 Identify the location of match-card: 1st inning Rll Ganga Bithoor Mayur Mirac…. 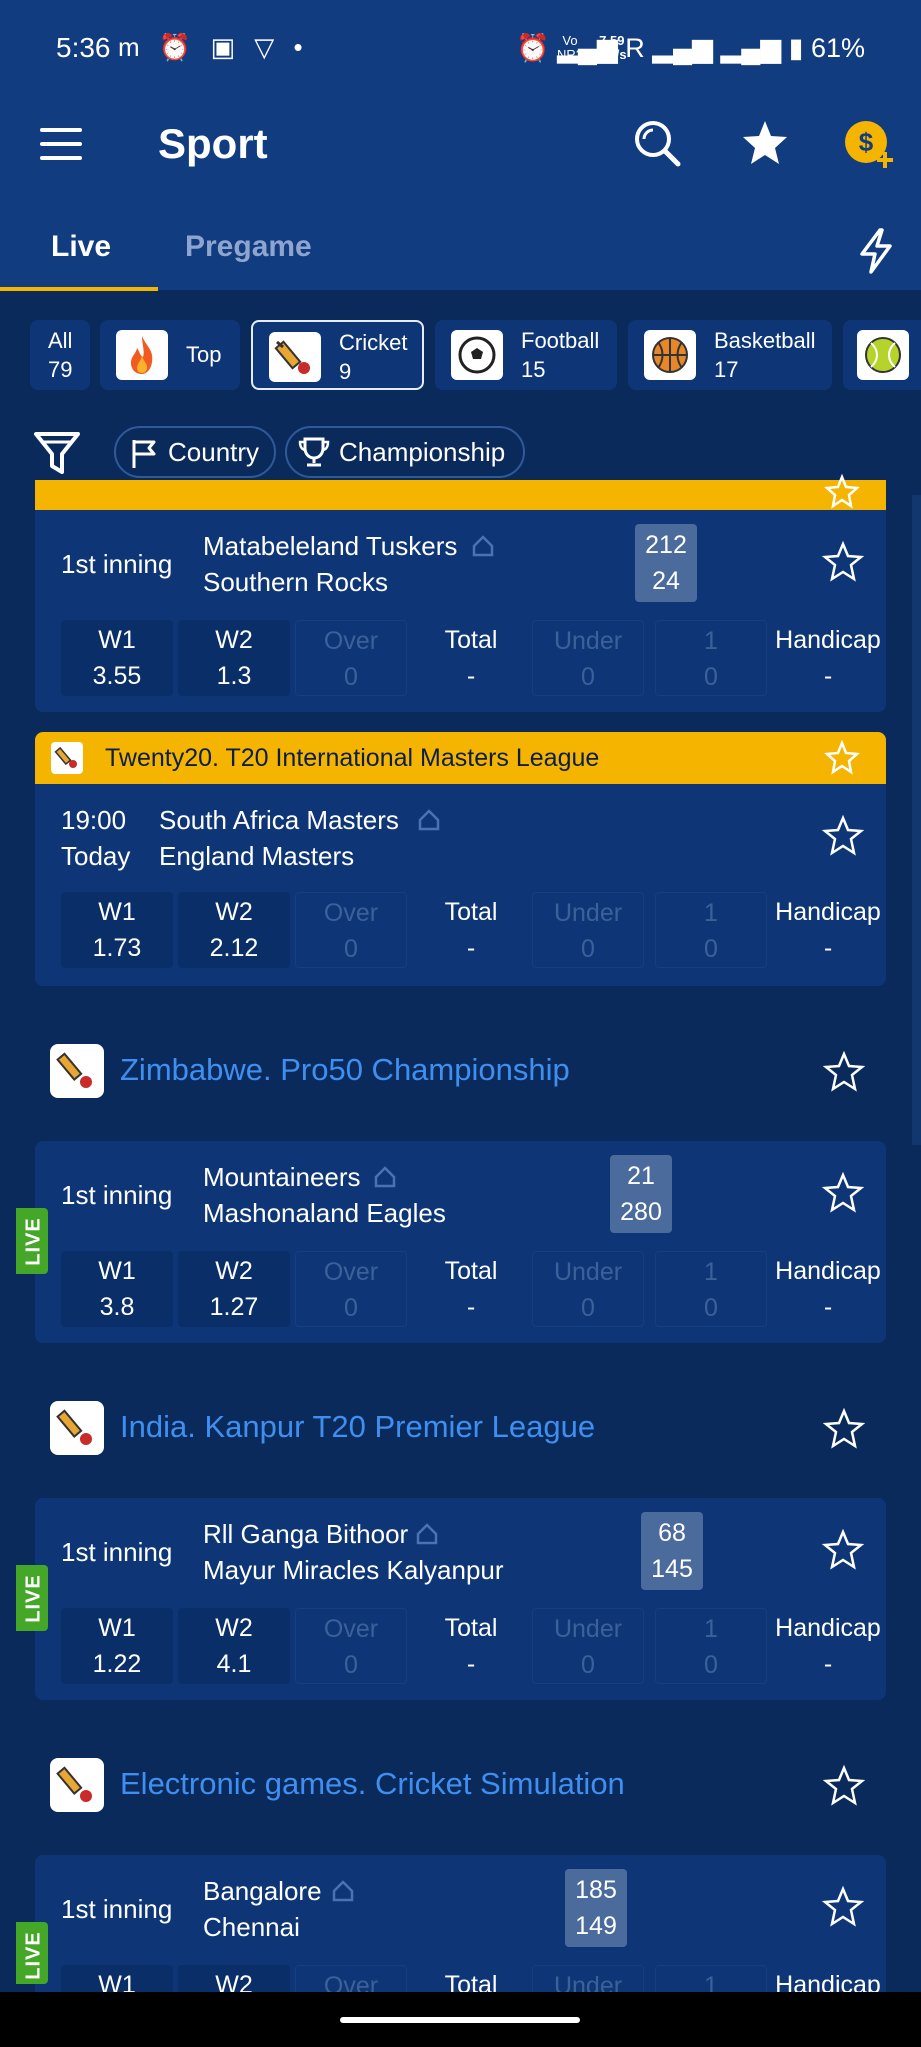
(460, 1599).